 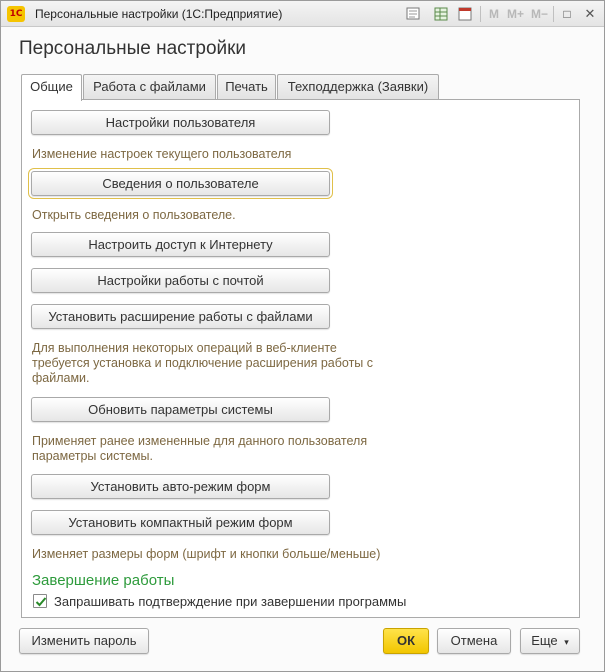 I want to click on user-settings-button: Настройки пользователя, so click(x=180, y=122).